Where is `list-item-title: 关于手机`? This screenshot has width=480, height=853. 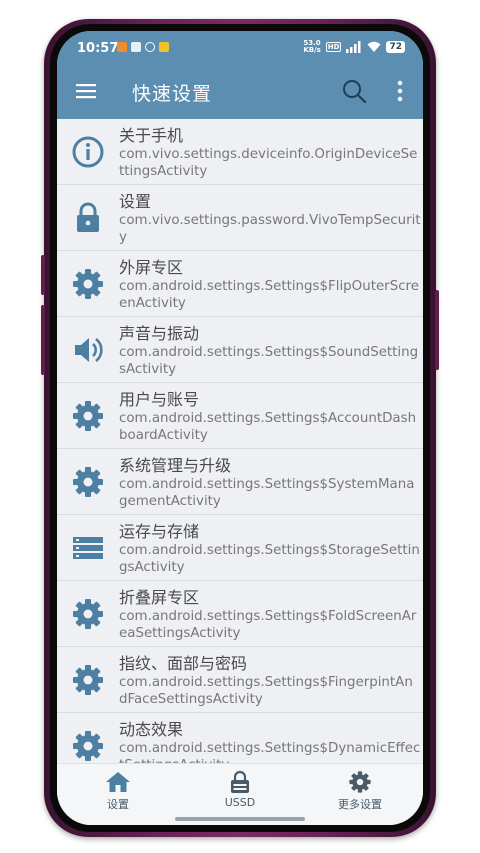
list-item-title: 关于手机 is located at coordinates (151, 135).